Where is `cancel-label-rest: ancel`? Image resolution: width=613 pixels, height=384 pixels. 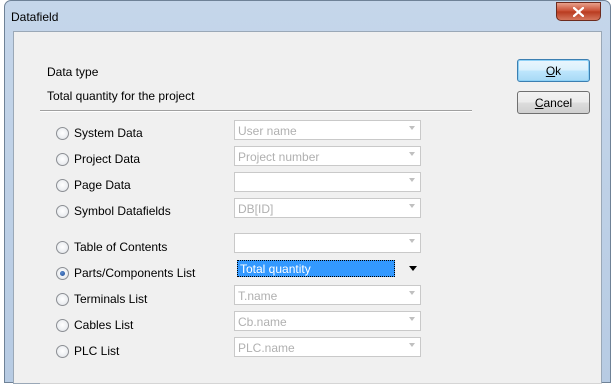 cancel-label-rest: ancel is located at coordinates (558, 102).